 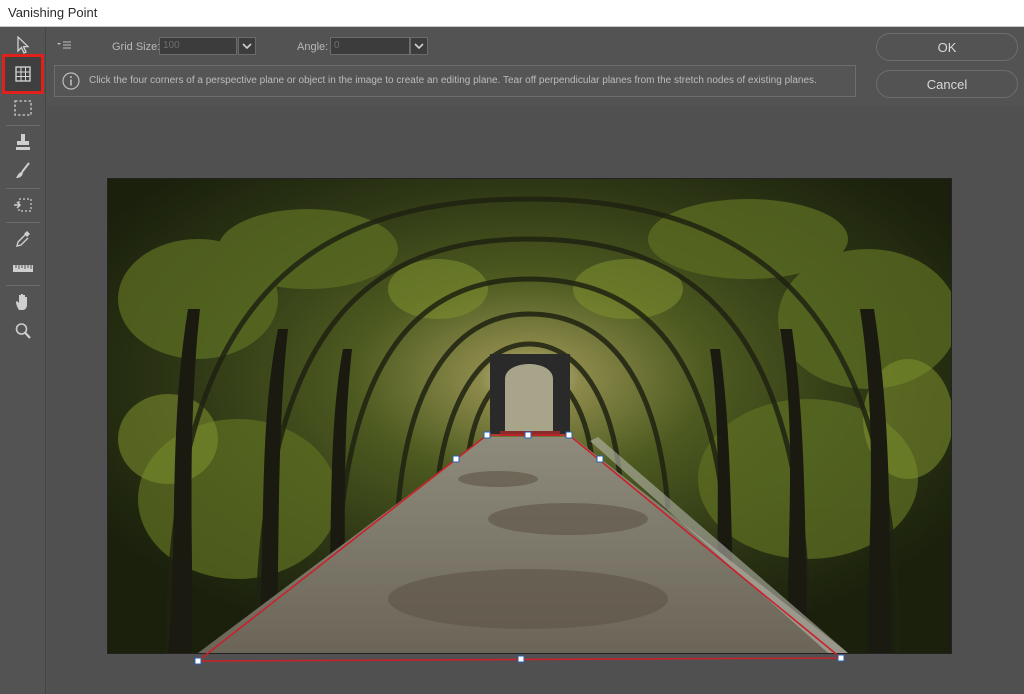 I want to click on corner-node-top-left, so click(x=487, y=435).